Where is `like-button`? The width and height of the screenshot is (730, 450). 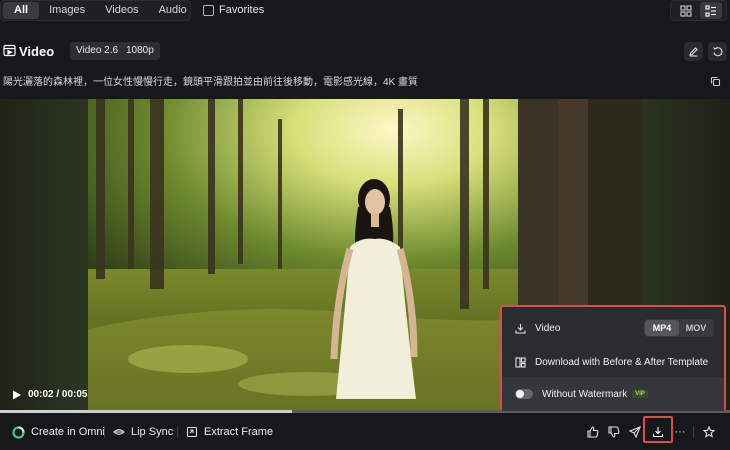 like-button is located at coordinates (593, 432).